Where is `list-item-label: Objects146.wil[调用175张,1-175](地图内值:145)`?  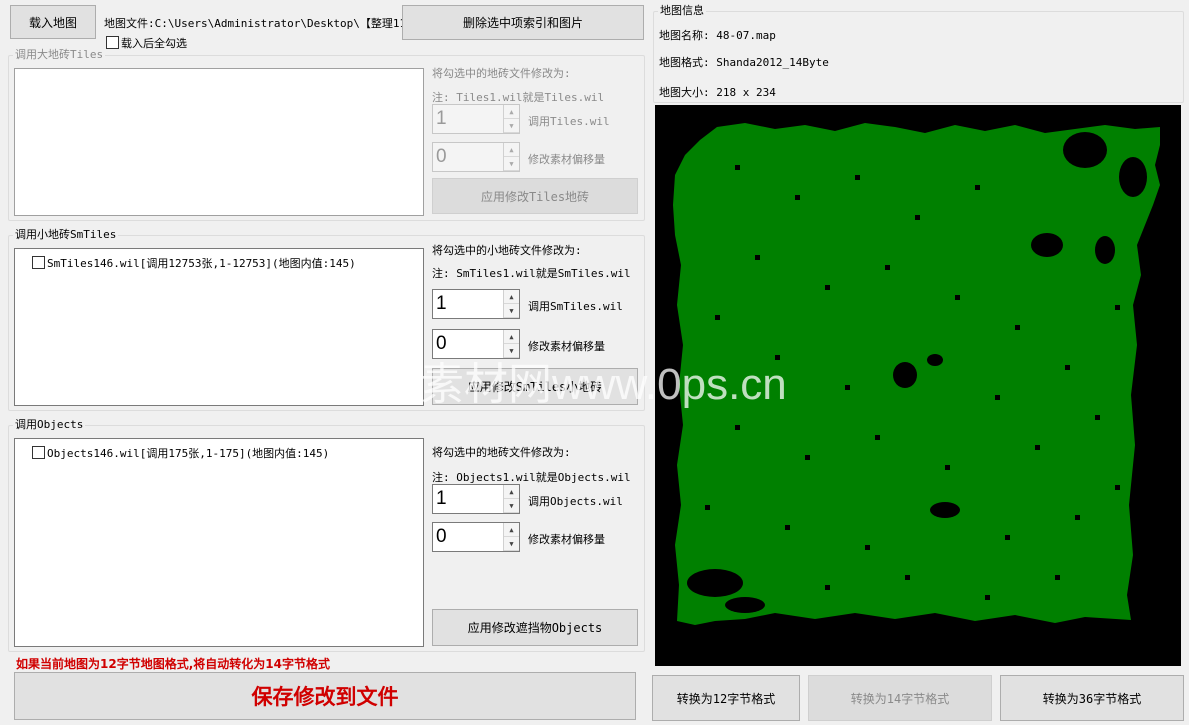
list-item-label: Objects146.wil[调用175张,1-175](地图内值:145) is located at coordinates (188, 453).